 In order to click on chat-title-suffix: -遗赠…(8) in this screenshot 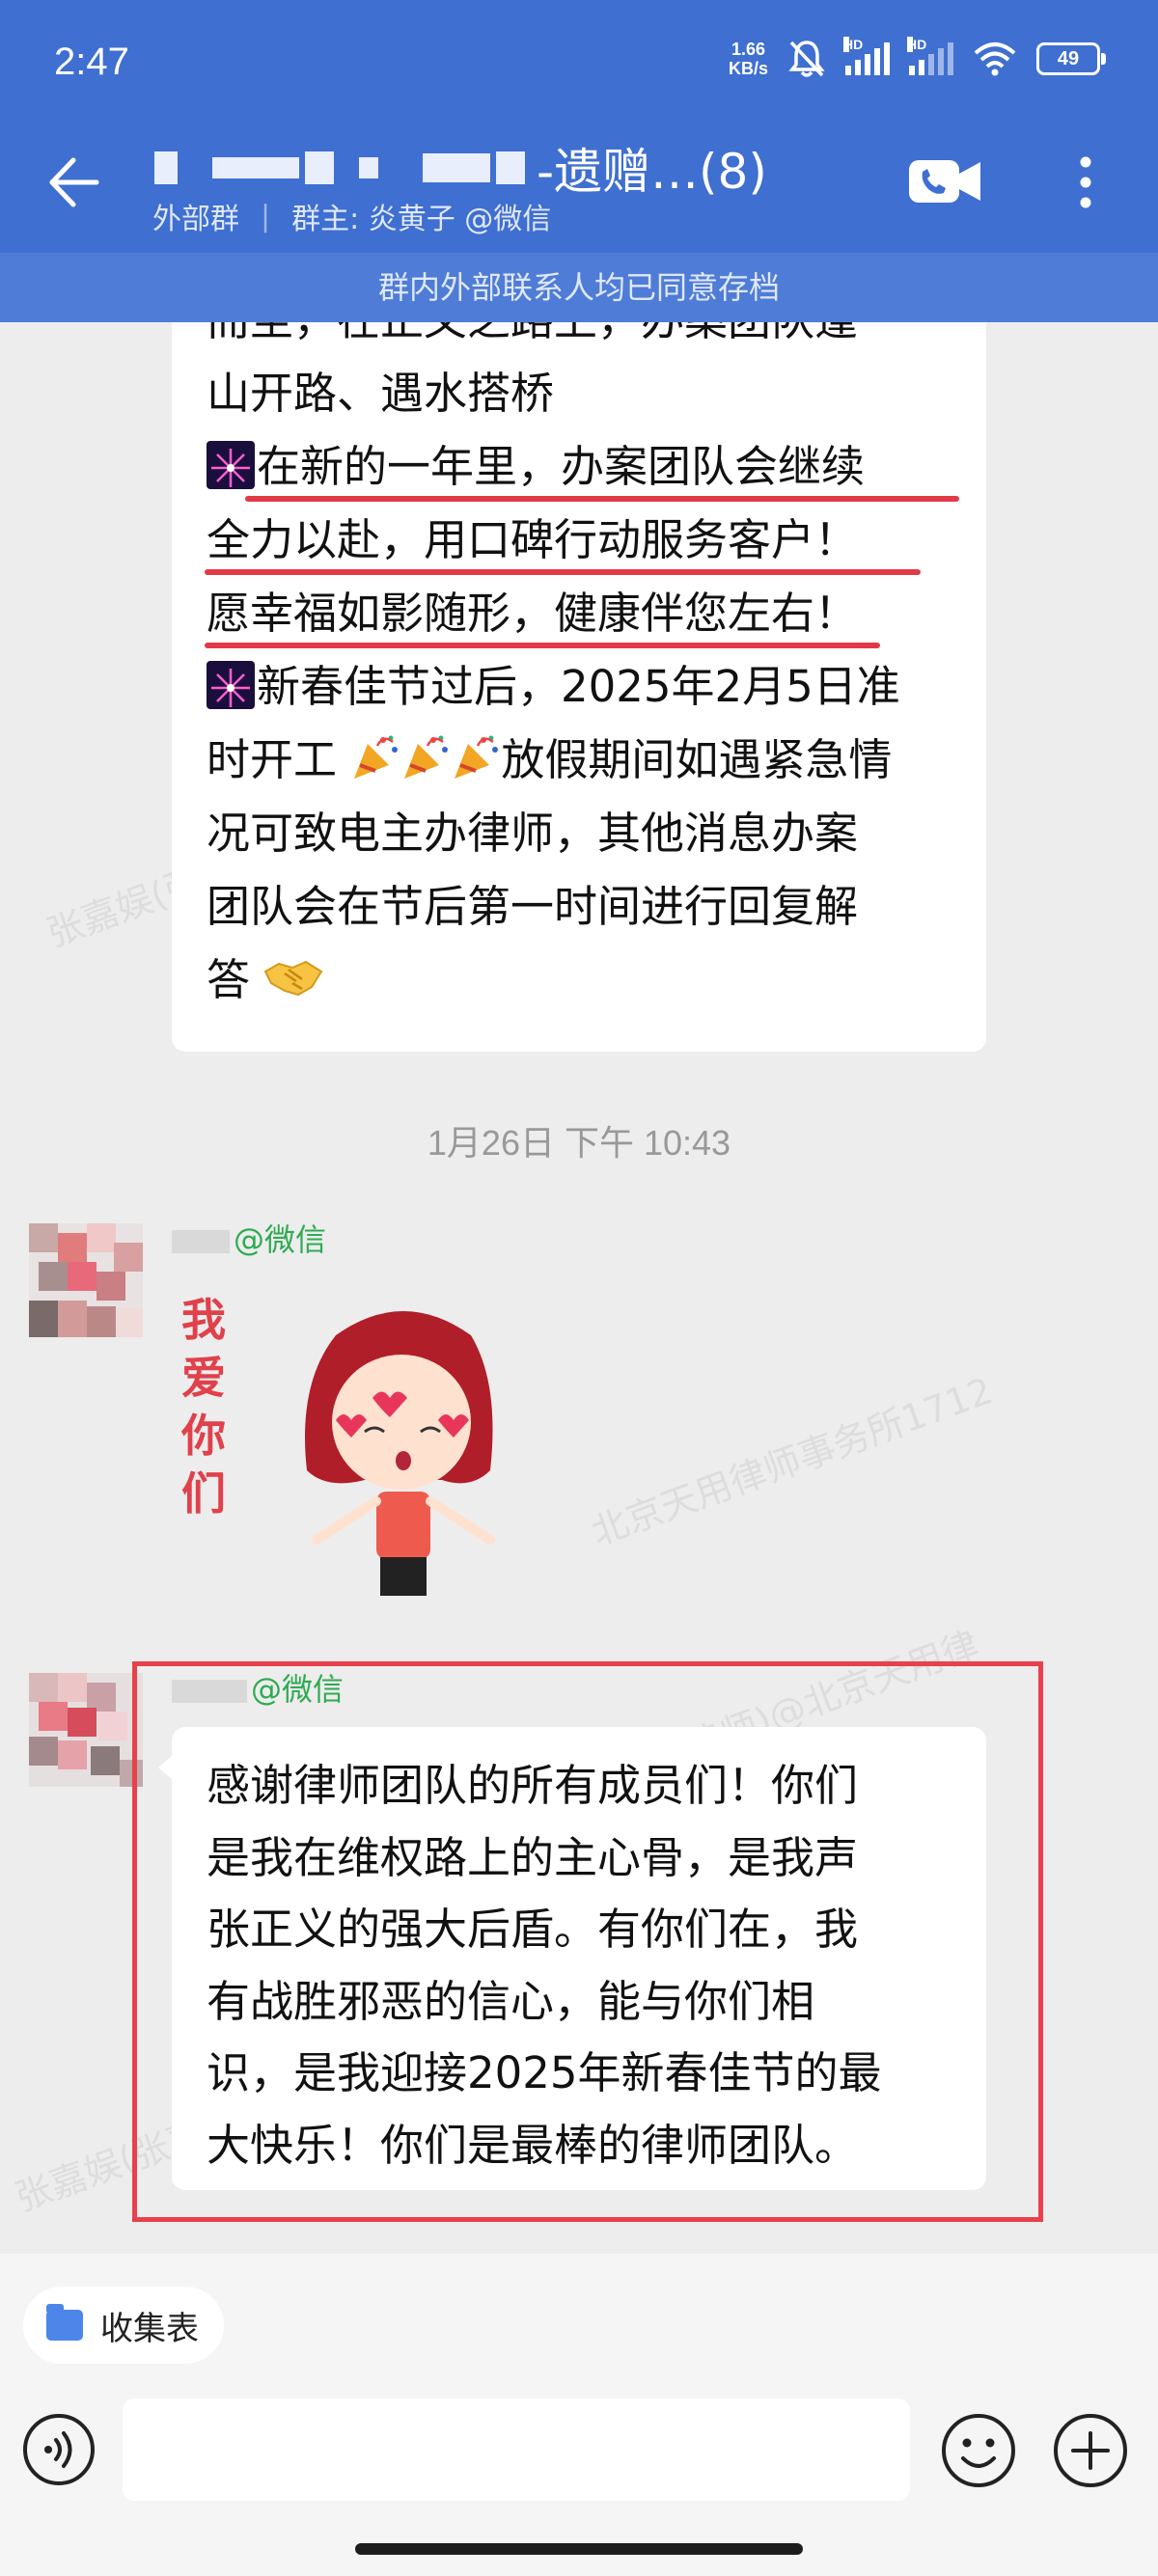, I will do `click(652, 172)`.